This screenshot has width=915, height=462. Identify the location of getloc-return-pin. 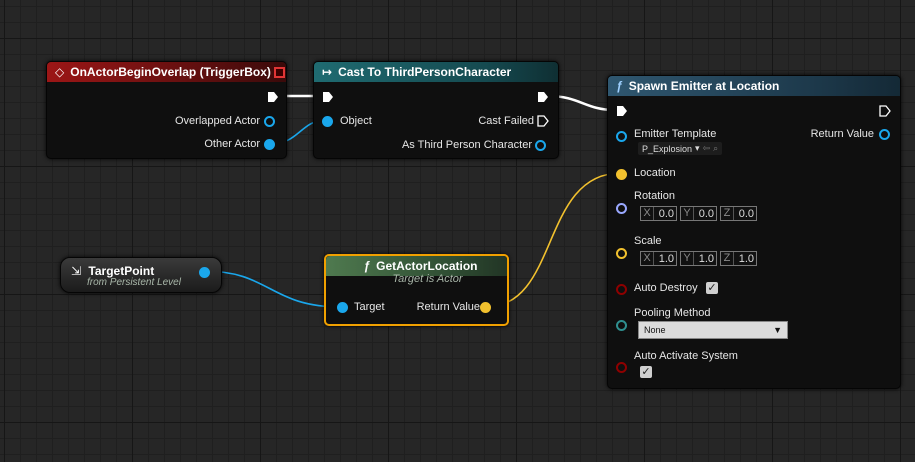
(485, 307).